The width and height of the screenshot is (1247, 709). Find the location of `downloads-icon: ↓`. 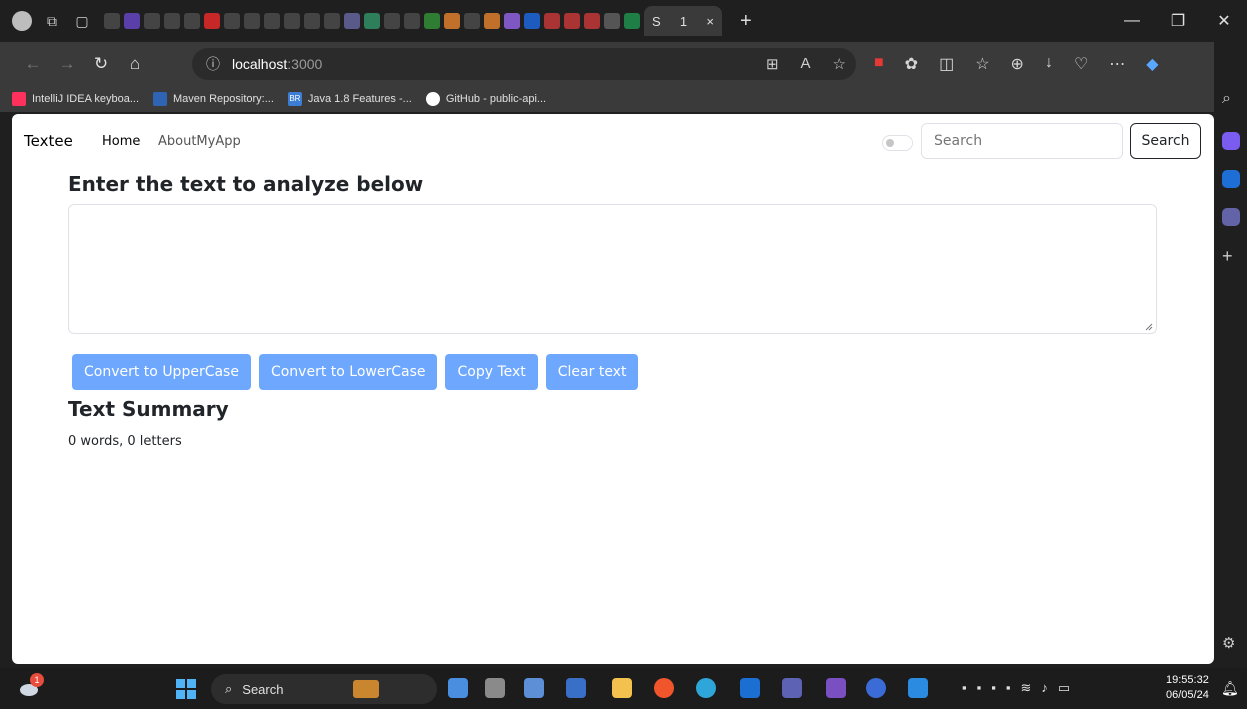

downloads-icon: ↓ is located at coordinates (1049, 64).